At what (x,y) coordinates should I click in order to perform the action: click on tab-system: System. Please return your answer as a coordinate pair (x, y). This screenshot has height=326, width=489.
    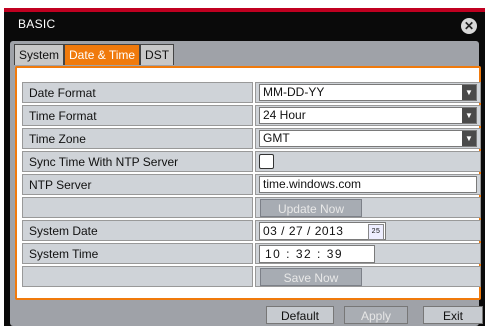
    Looking at the image, I should click on (39, 54).